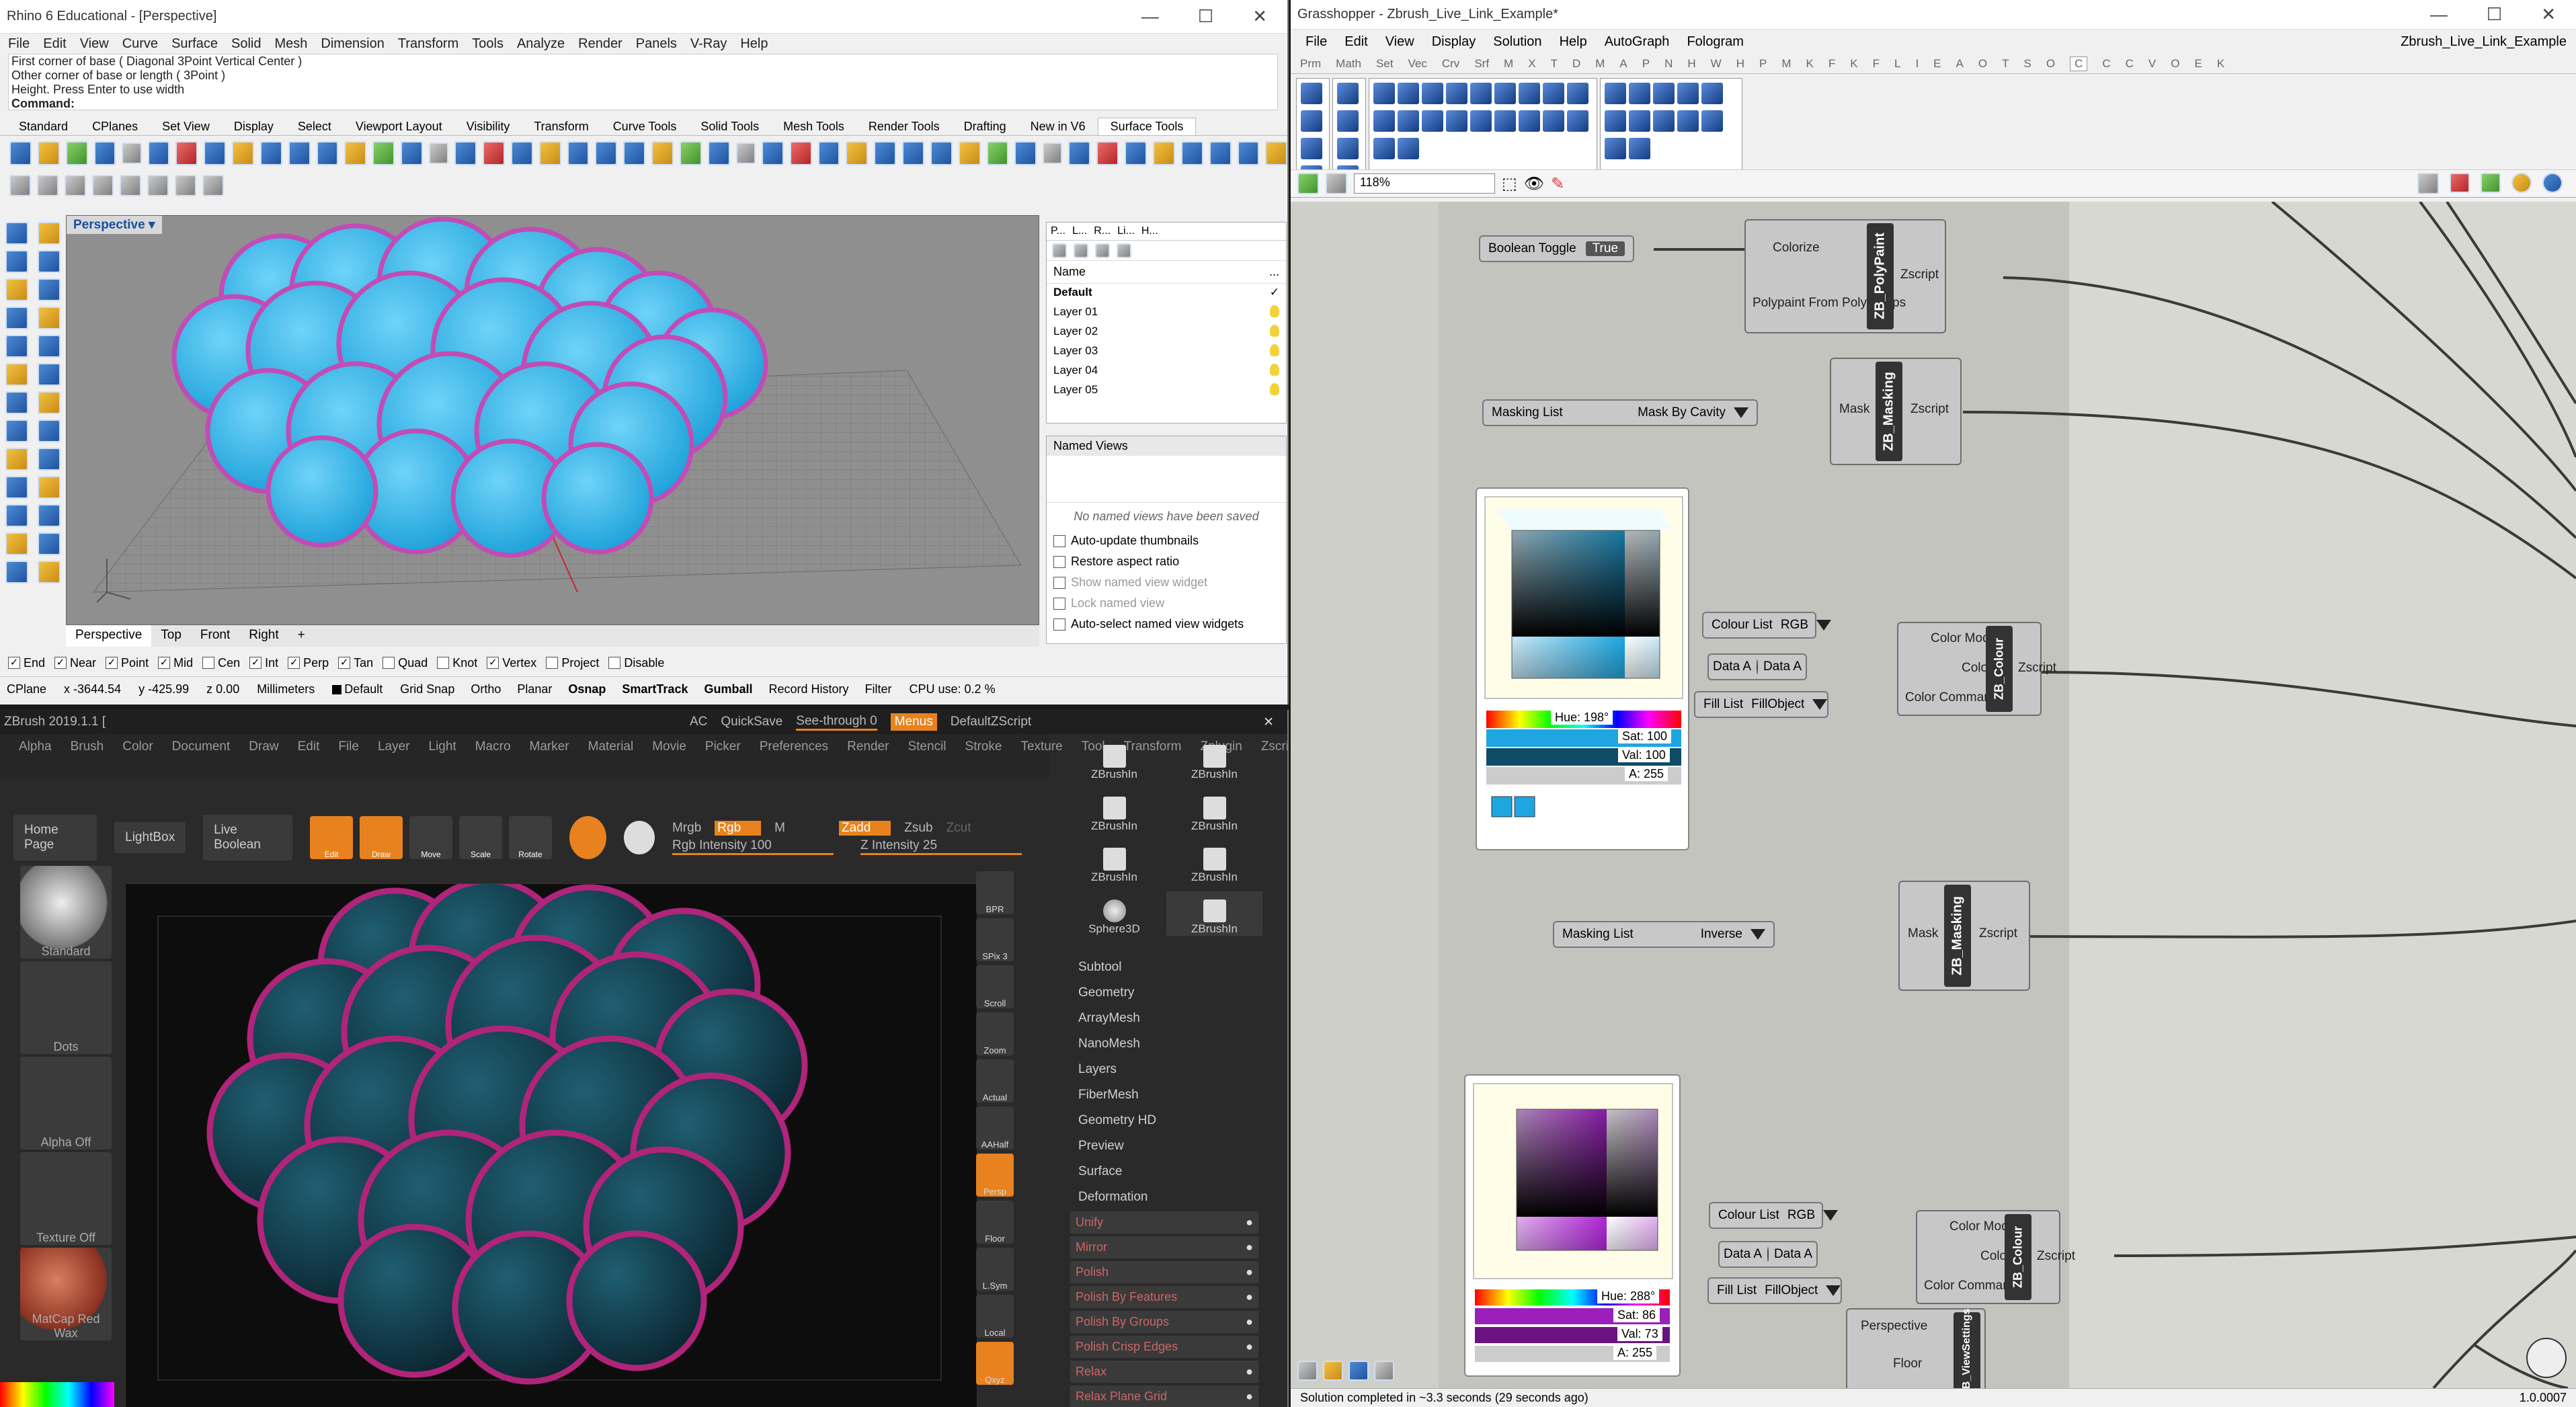 The width and height of the screenshot is (2576, 1407). What do you see at coordinates (186, 127) in the screenshot?
I see `toolbar-tab: Set View` at bounding box center [186, 127].